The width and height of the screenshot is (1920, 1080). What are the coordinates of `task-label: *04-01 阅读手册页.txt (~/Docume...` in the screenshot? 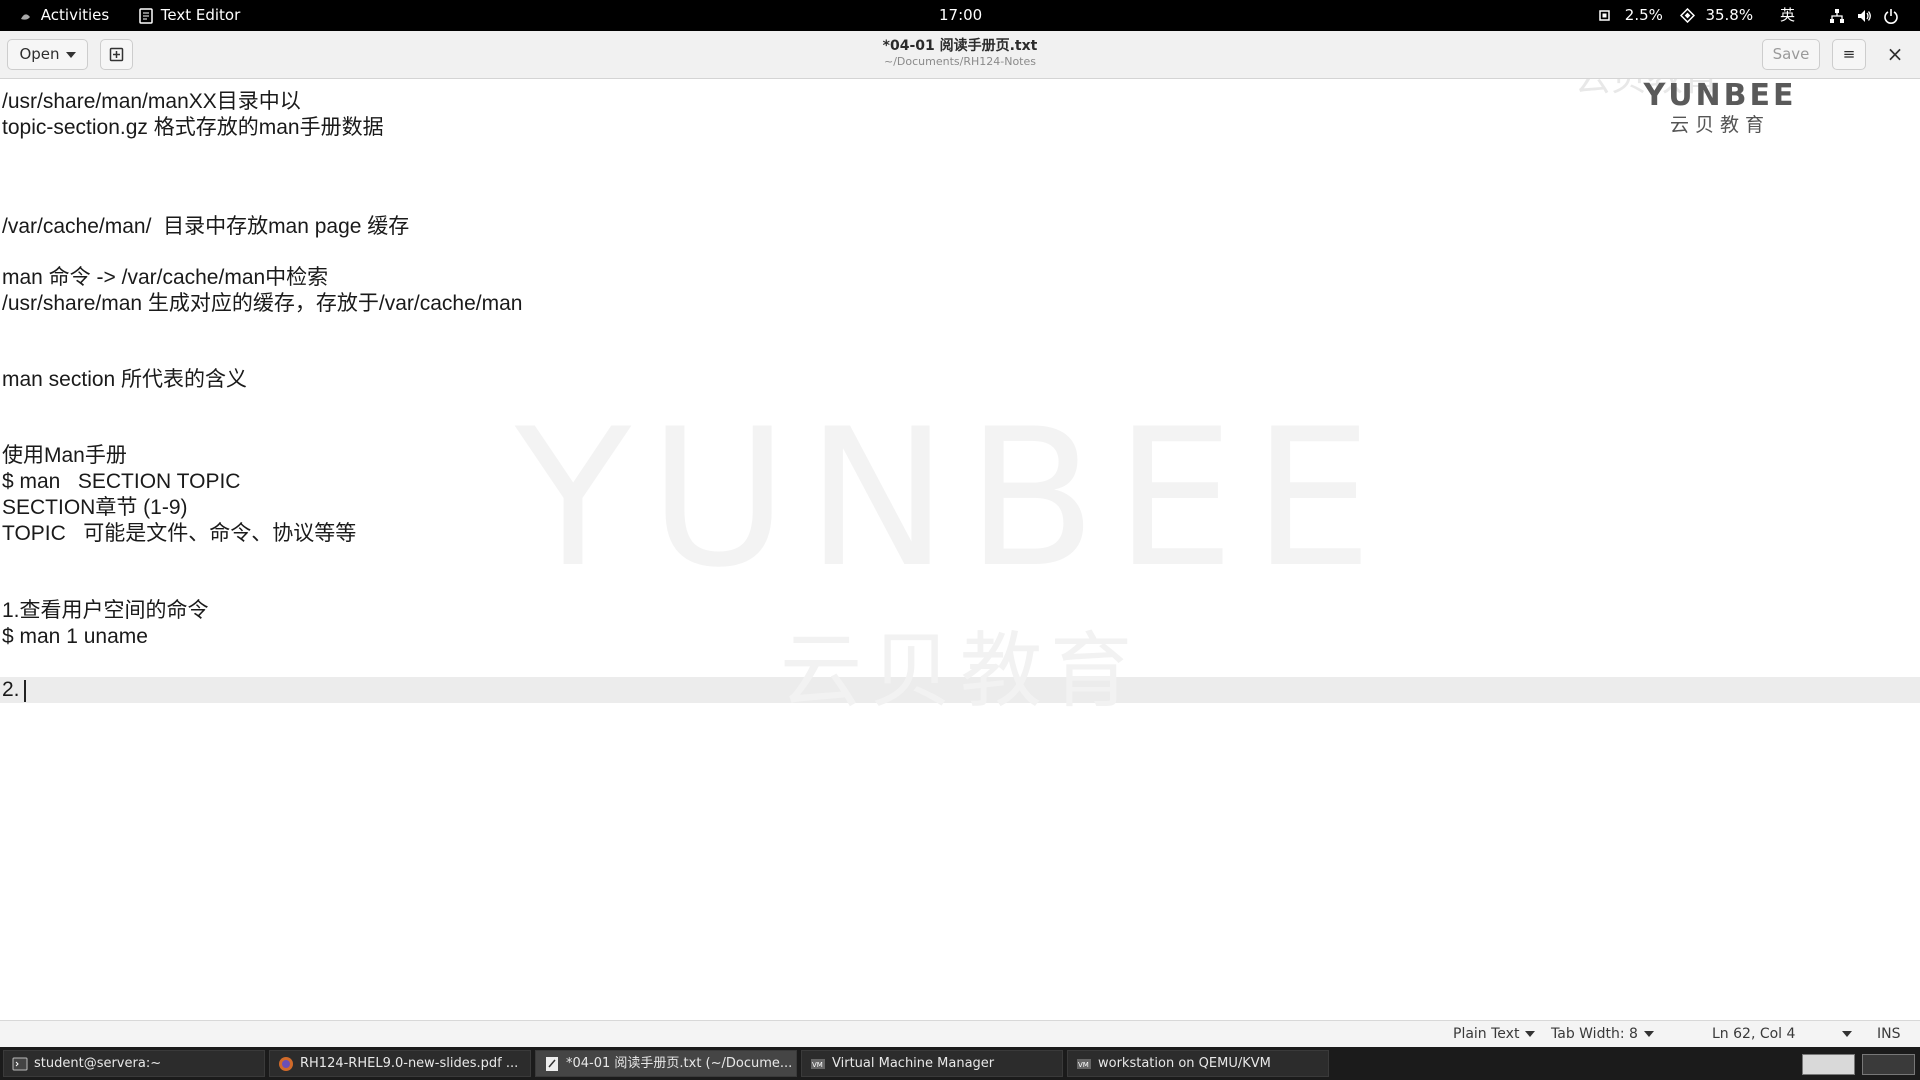 It's located at (679, 1063).